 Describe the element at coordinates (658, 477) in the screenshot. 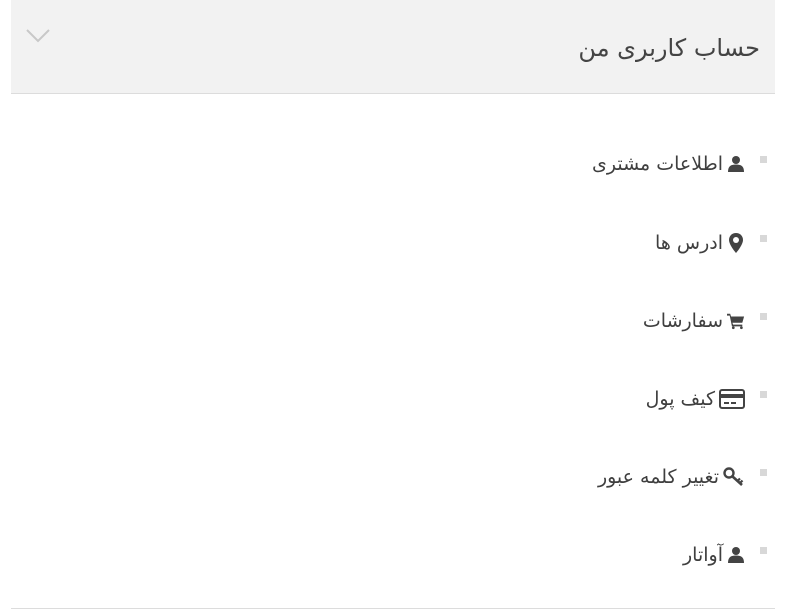

I see `menu-label: تغییر کلمه عبور` at that location.